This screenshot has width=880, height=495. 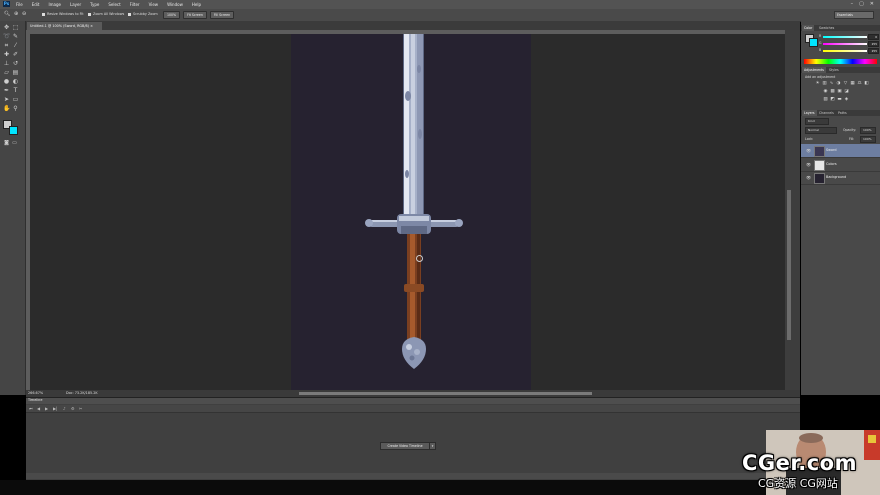 What do you see at coordinates (432, 446) in the screenshot?
I see `chevron-down-icon: ▾` at bounding box center [432, 446].